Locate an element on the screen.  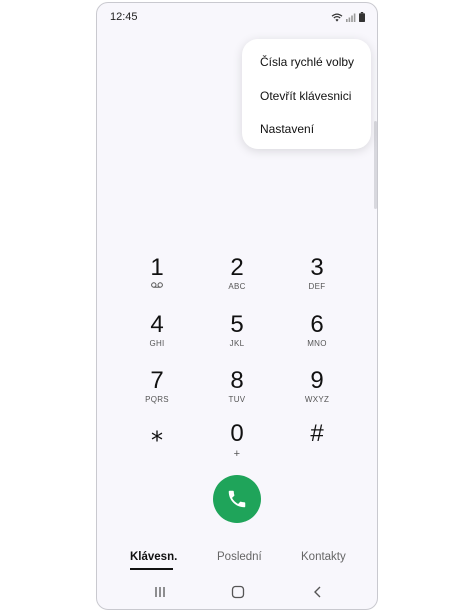
call-button is located at coordinates (237, 499).